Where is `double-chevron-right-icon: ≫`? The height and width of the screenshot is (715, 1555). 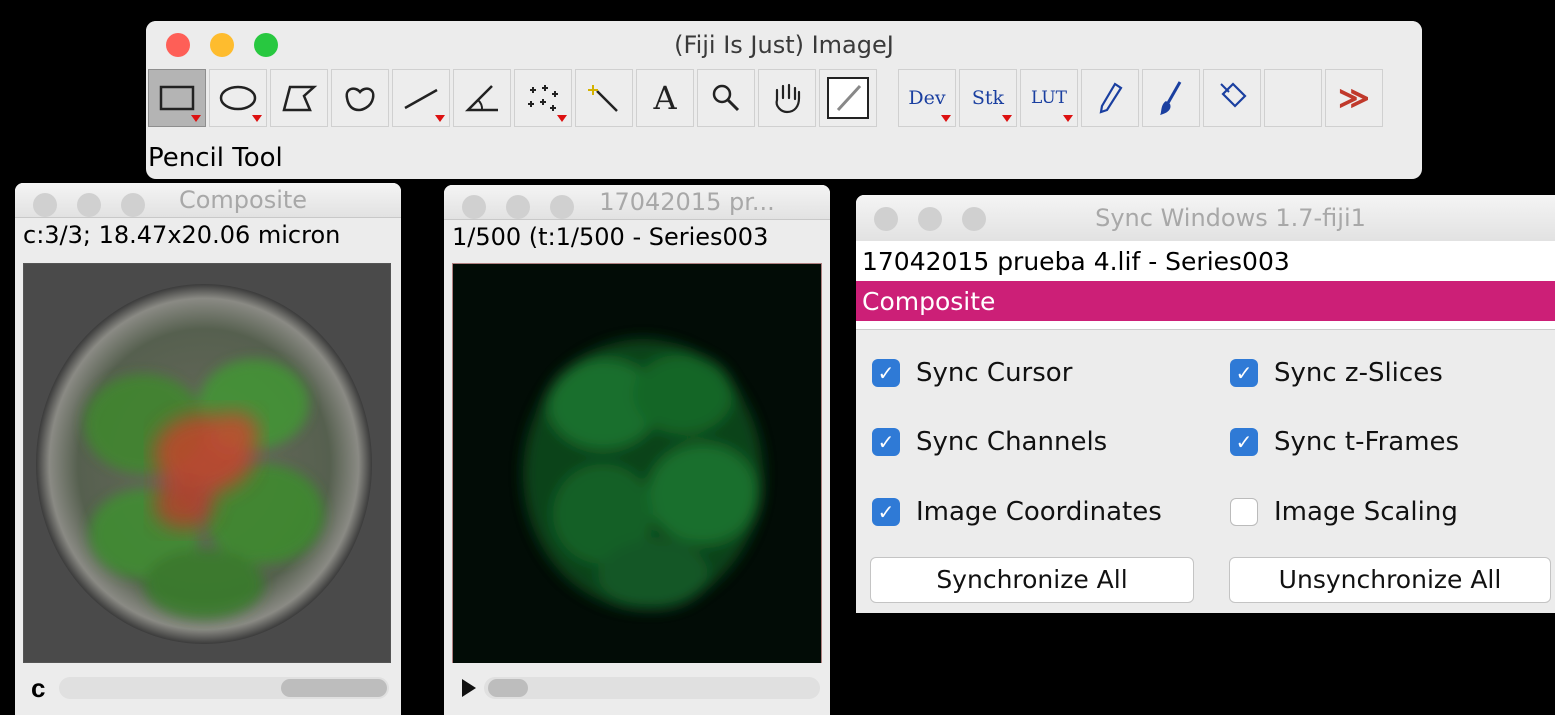 double-chevron-right-icon: ≫ is located at coordinates (1354, 98).